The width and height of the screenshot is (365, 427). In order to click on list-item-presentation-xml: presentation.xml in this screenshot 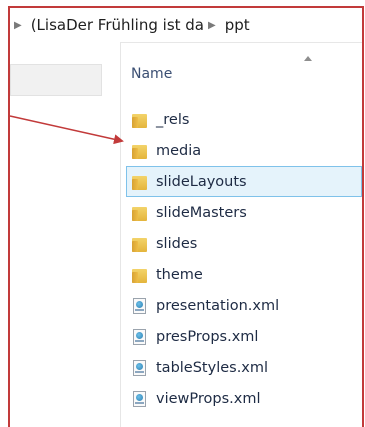, I will do `click(241, 305)`.